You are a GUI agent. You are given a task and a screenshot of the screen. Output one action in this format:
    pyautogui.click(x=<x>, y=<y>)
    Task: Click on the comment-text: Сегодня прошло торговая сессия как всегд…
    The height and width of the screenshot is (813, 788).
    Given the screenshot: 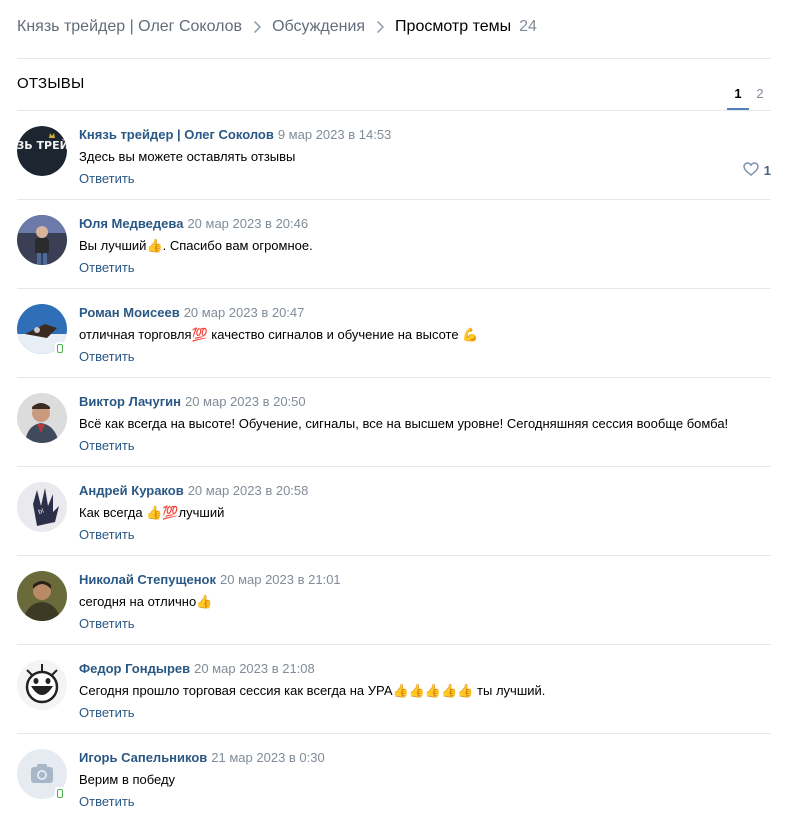 What is the action you would take?
    pyautogui.click(x=312, y=690)
    